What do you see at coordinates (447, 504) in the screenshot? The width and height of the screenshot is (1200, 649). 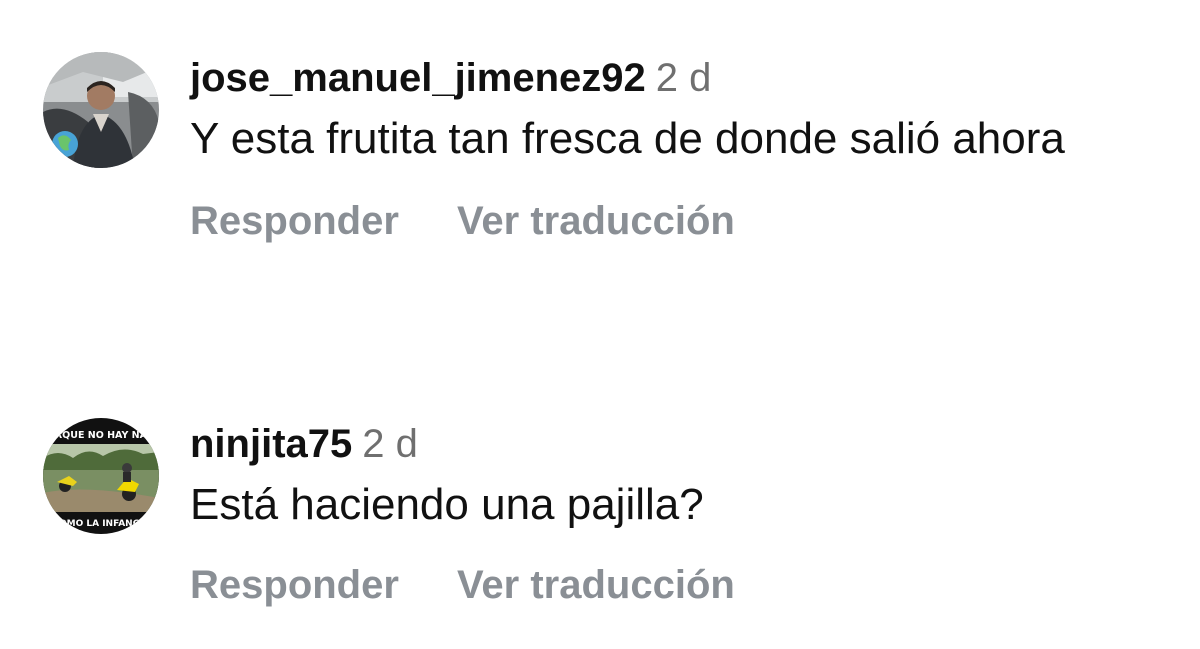 I see `comment-text: Está haciendo una pajilla?` at bounding box center [447, 504].